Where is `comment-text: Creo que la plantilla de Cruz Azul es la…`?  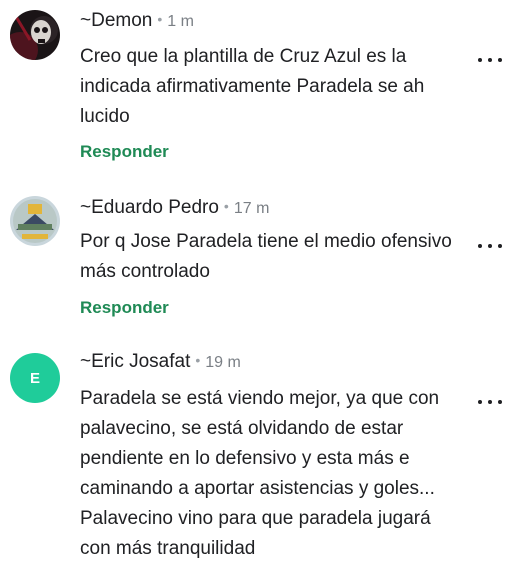 comment-text: Creo que la plantilla de Cruz Azul es la… is located at coordinates (252, 86).